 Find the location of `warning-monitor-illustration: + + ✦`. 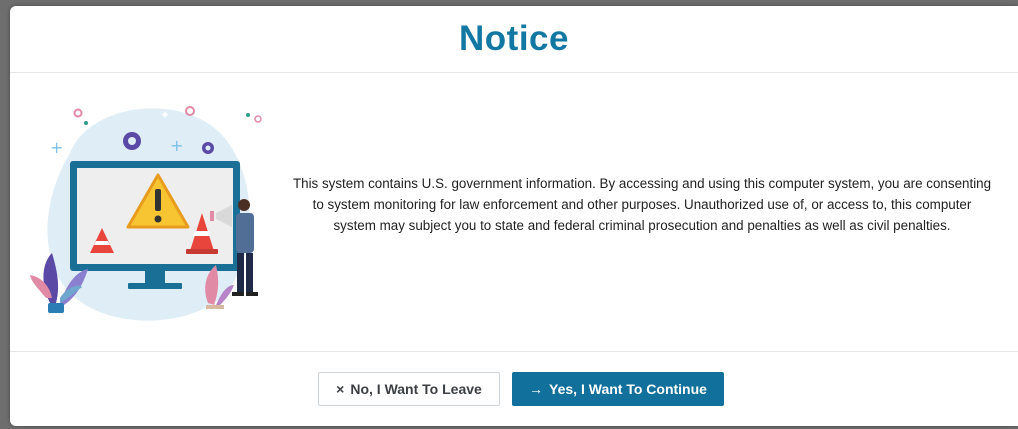

warning-monitor-illustration: + + ✦ is located at coordinates (146, 213).